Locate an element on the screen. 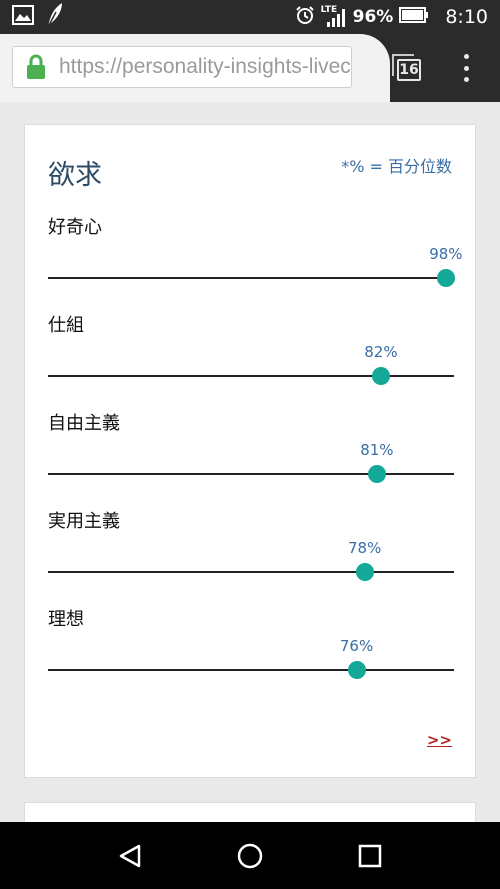 The height and width of the screenshot is (889, 500). address-bar: https://personality-insights-livec is located at coordinates (182, 67).